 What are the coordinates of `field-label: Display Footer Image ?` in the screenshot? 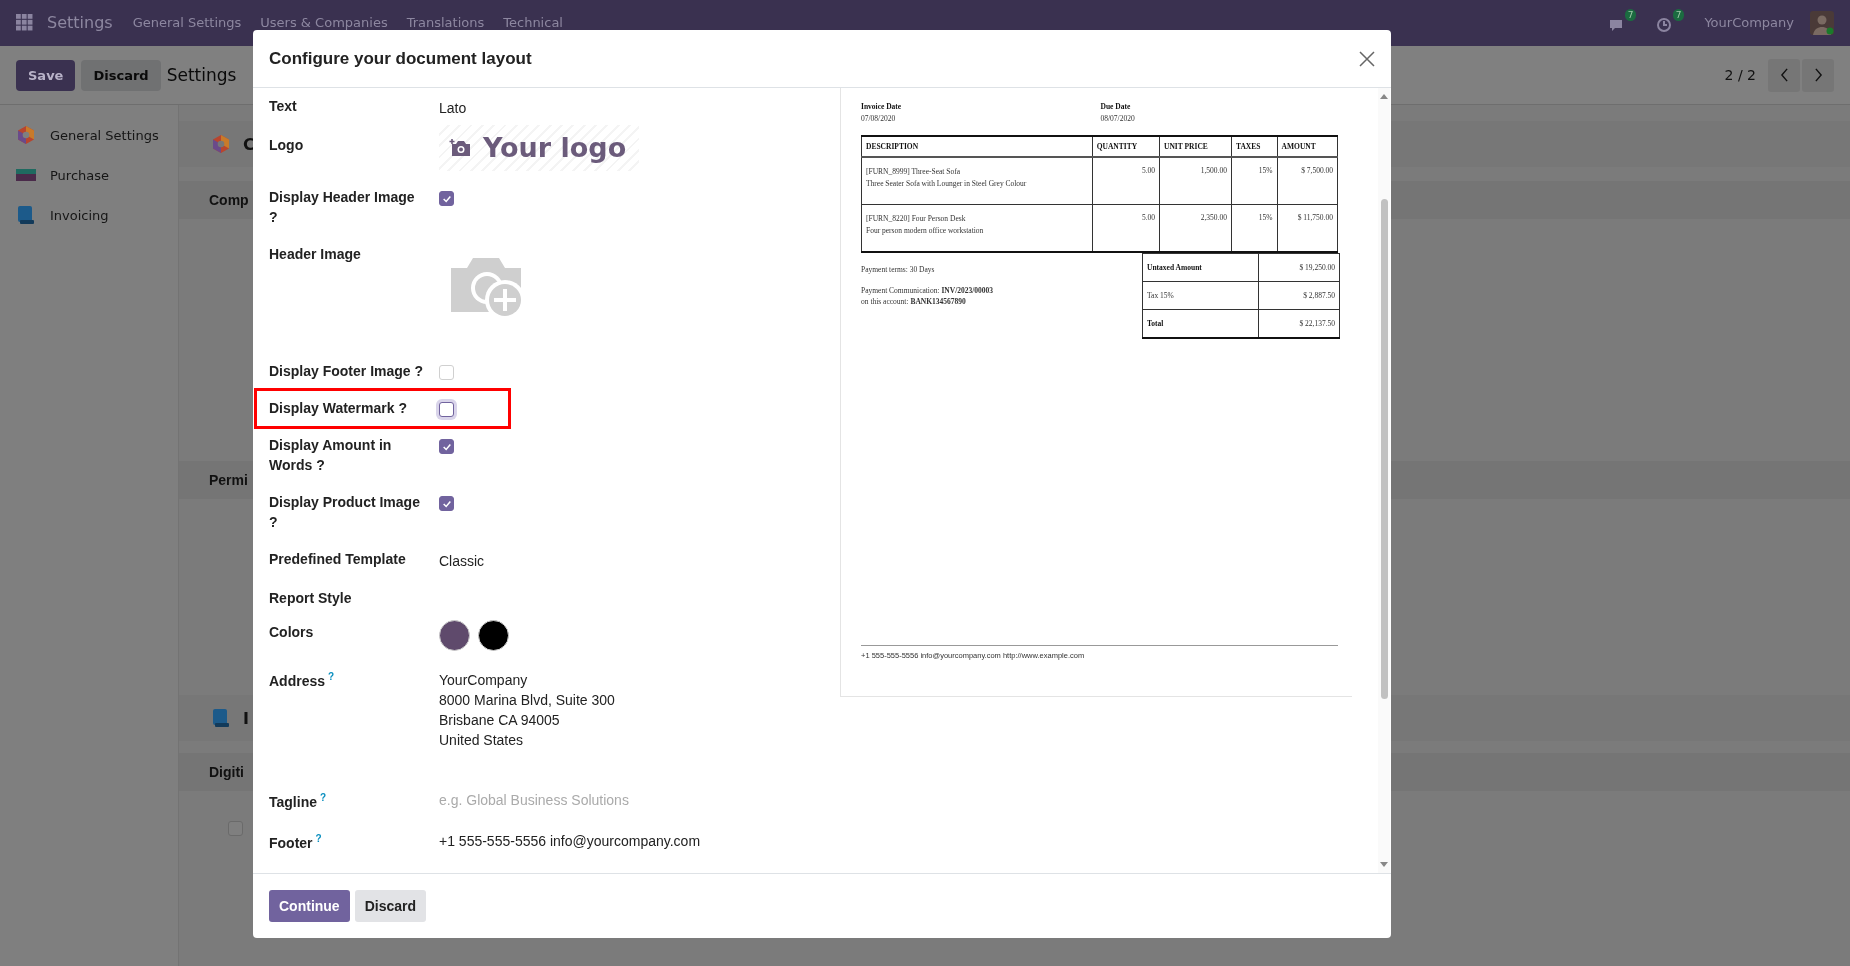 It's located at (346, 371).